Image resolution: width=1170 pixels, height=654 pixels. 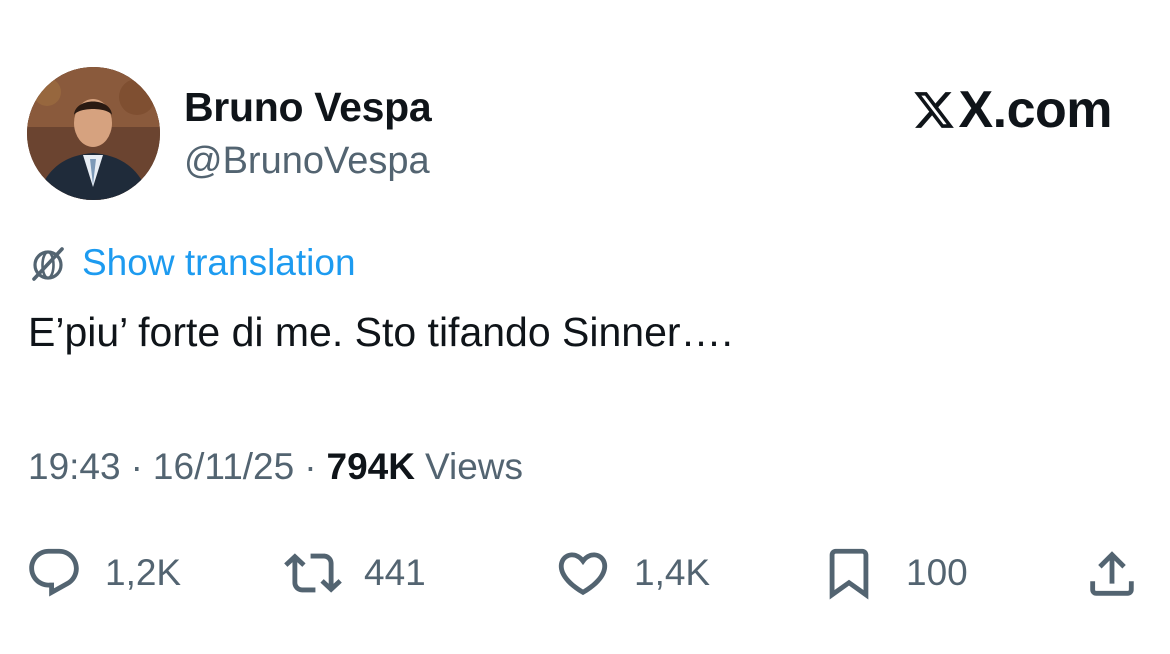 I want to click on like-count: 1,4K, so click(x=672, y=572).